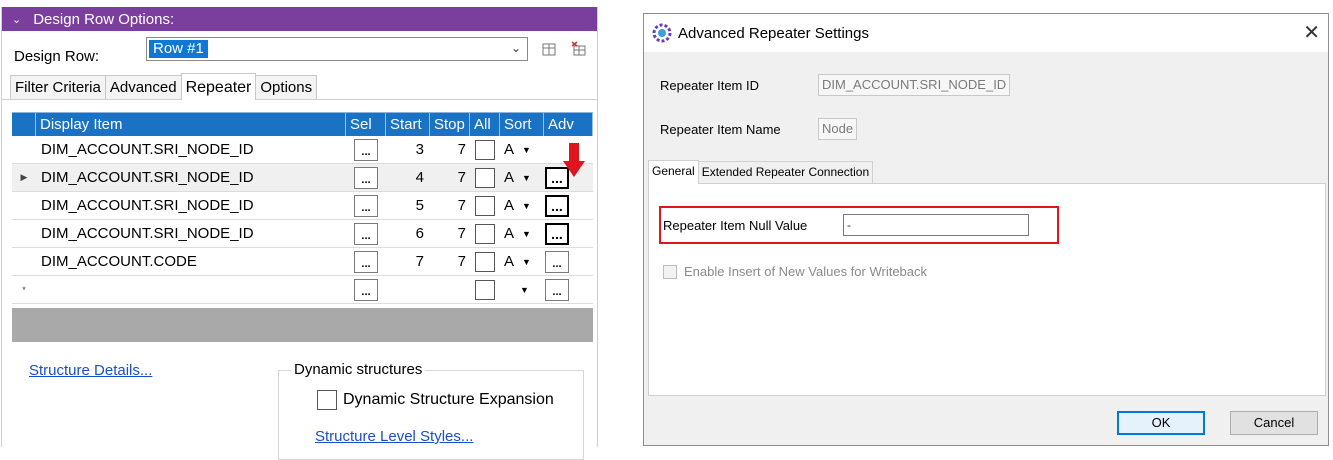 This screenshot has height=460, width=1333. What do you see at coordinates (522, 124) in the screenshot?
I see `column-header-sort: Sort` at bounding box center [522, 124].